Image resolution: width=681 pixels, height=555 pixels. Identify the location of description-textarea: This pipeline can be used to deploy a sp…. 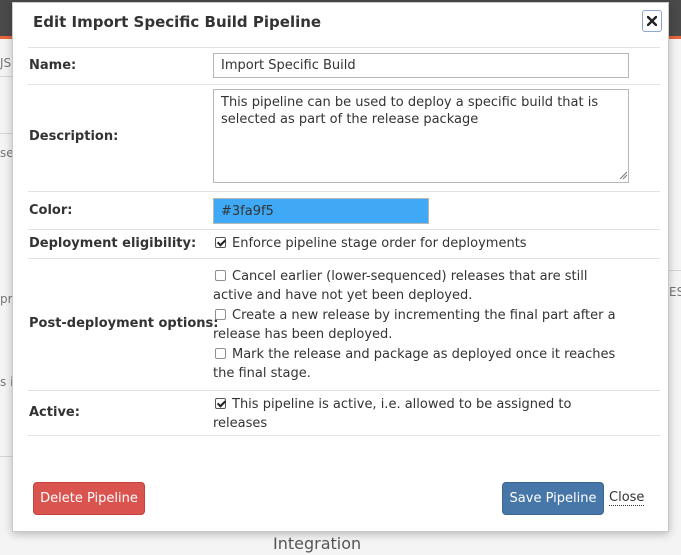
(421, 136).